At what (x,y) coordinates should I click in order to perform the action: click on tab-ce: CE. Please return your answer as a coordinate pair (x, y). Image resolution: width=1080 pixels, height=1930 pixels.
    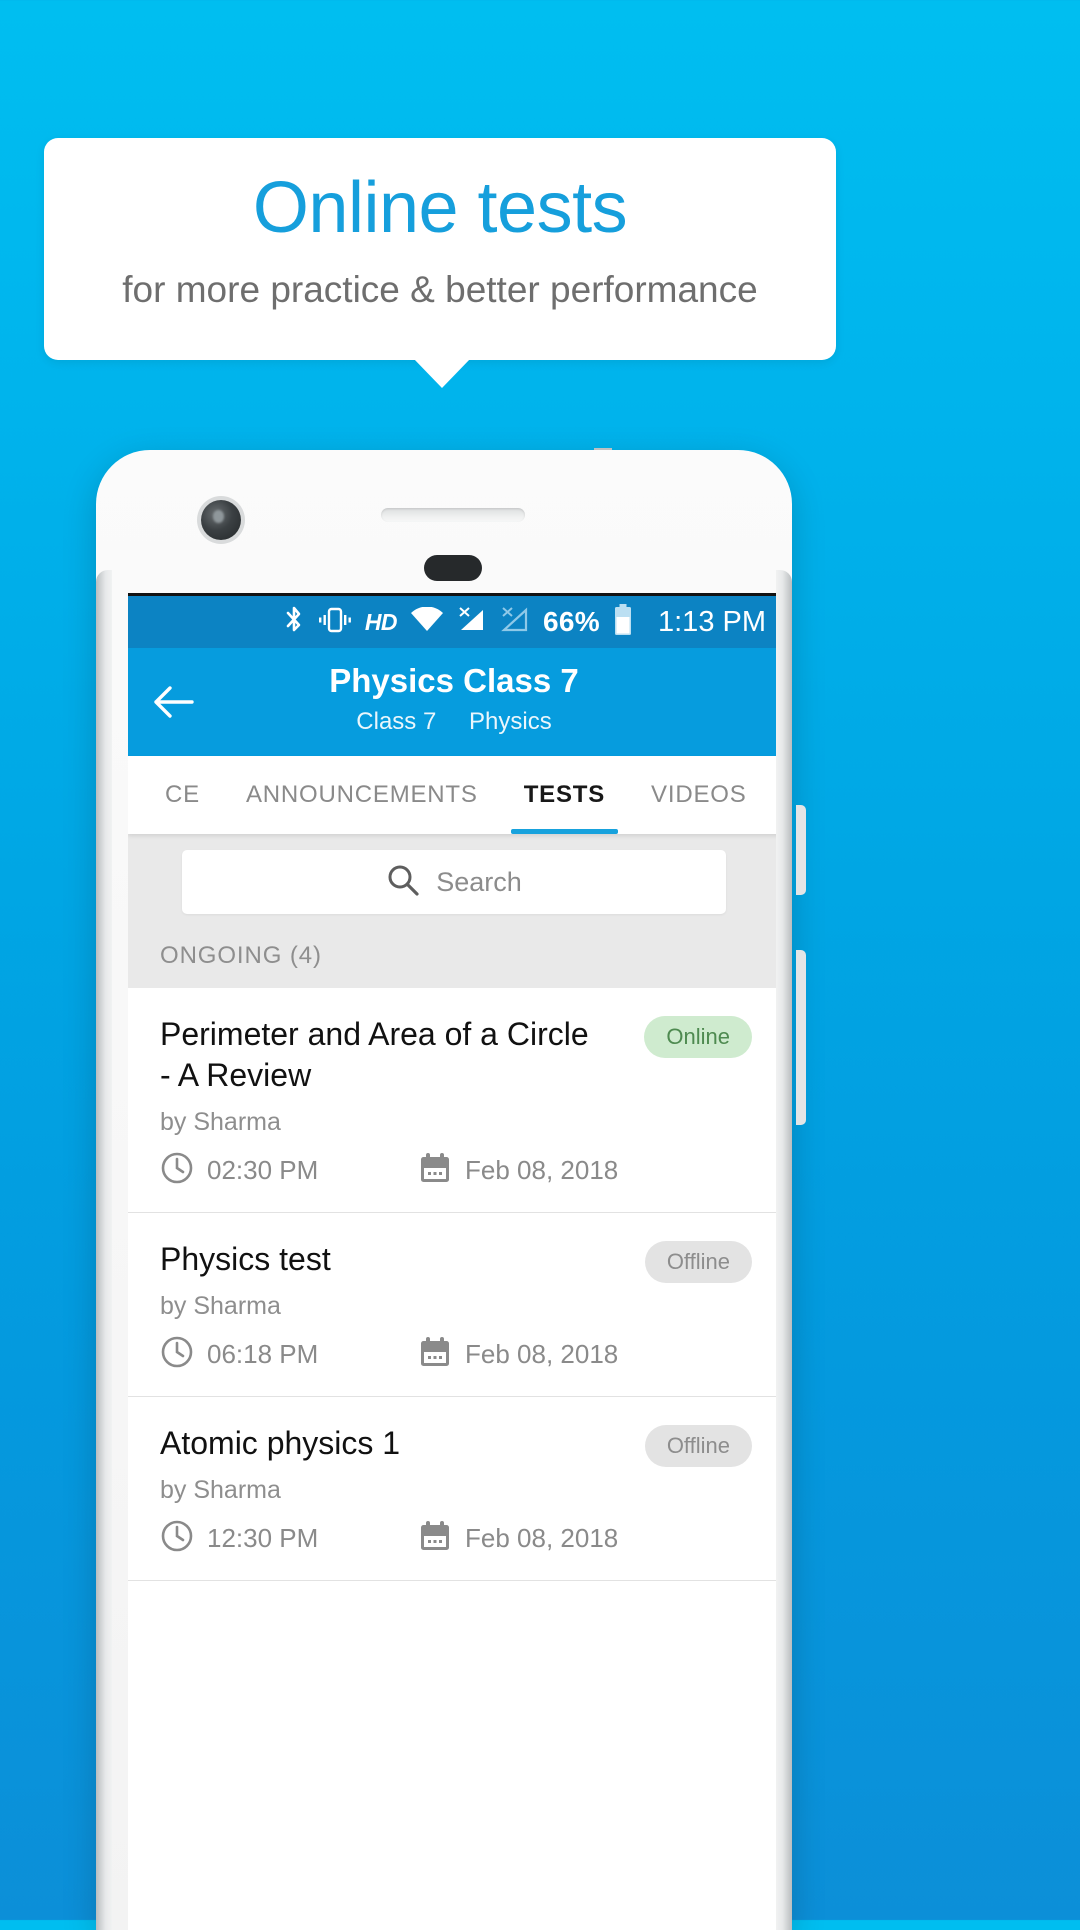
    Looking at the image, I should click on (182, 795).